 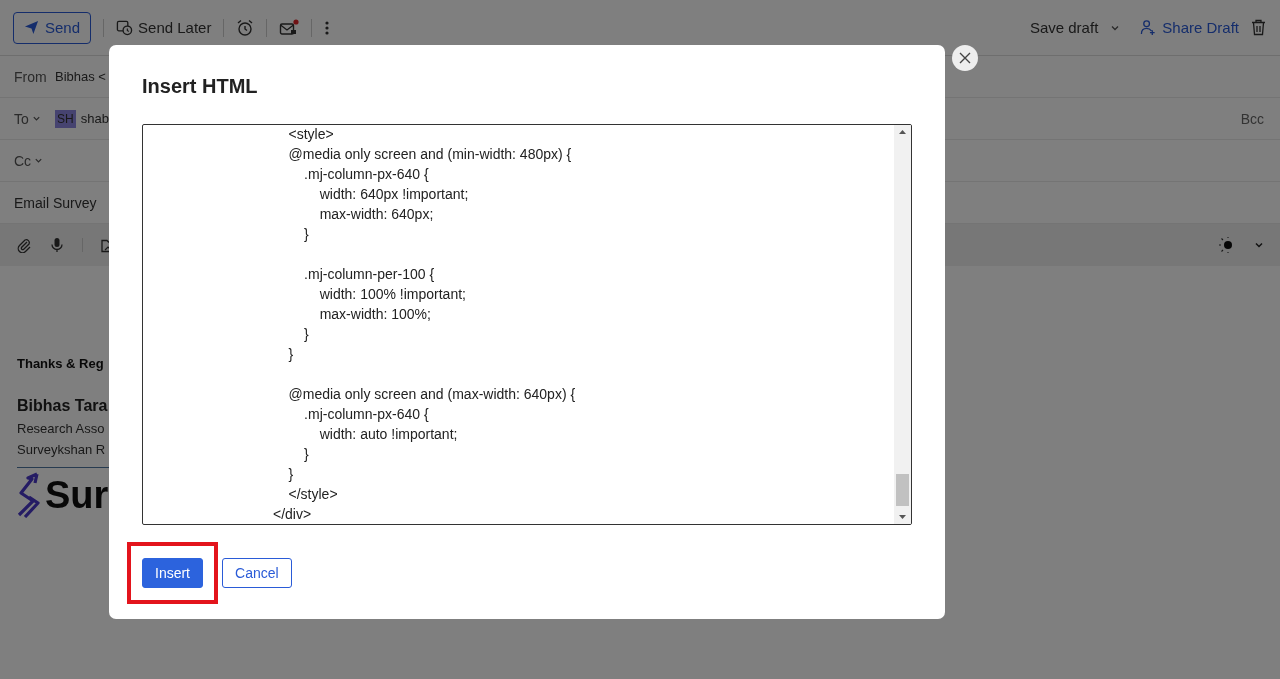 I want to click on send-icon, so click(x=31, y=27).